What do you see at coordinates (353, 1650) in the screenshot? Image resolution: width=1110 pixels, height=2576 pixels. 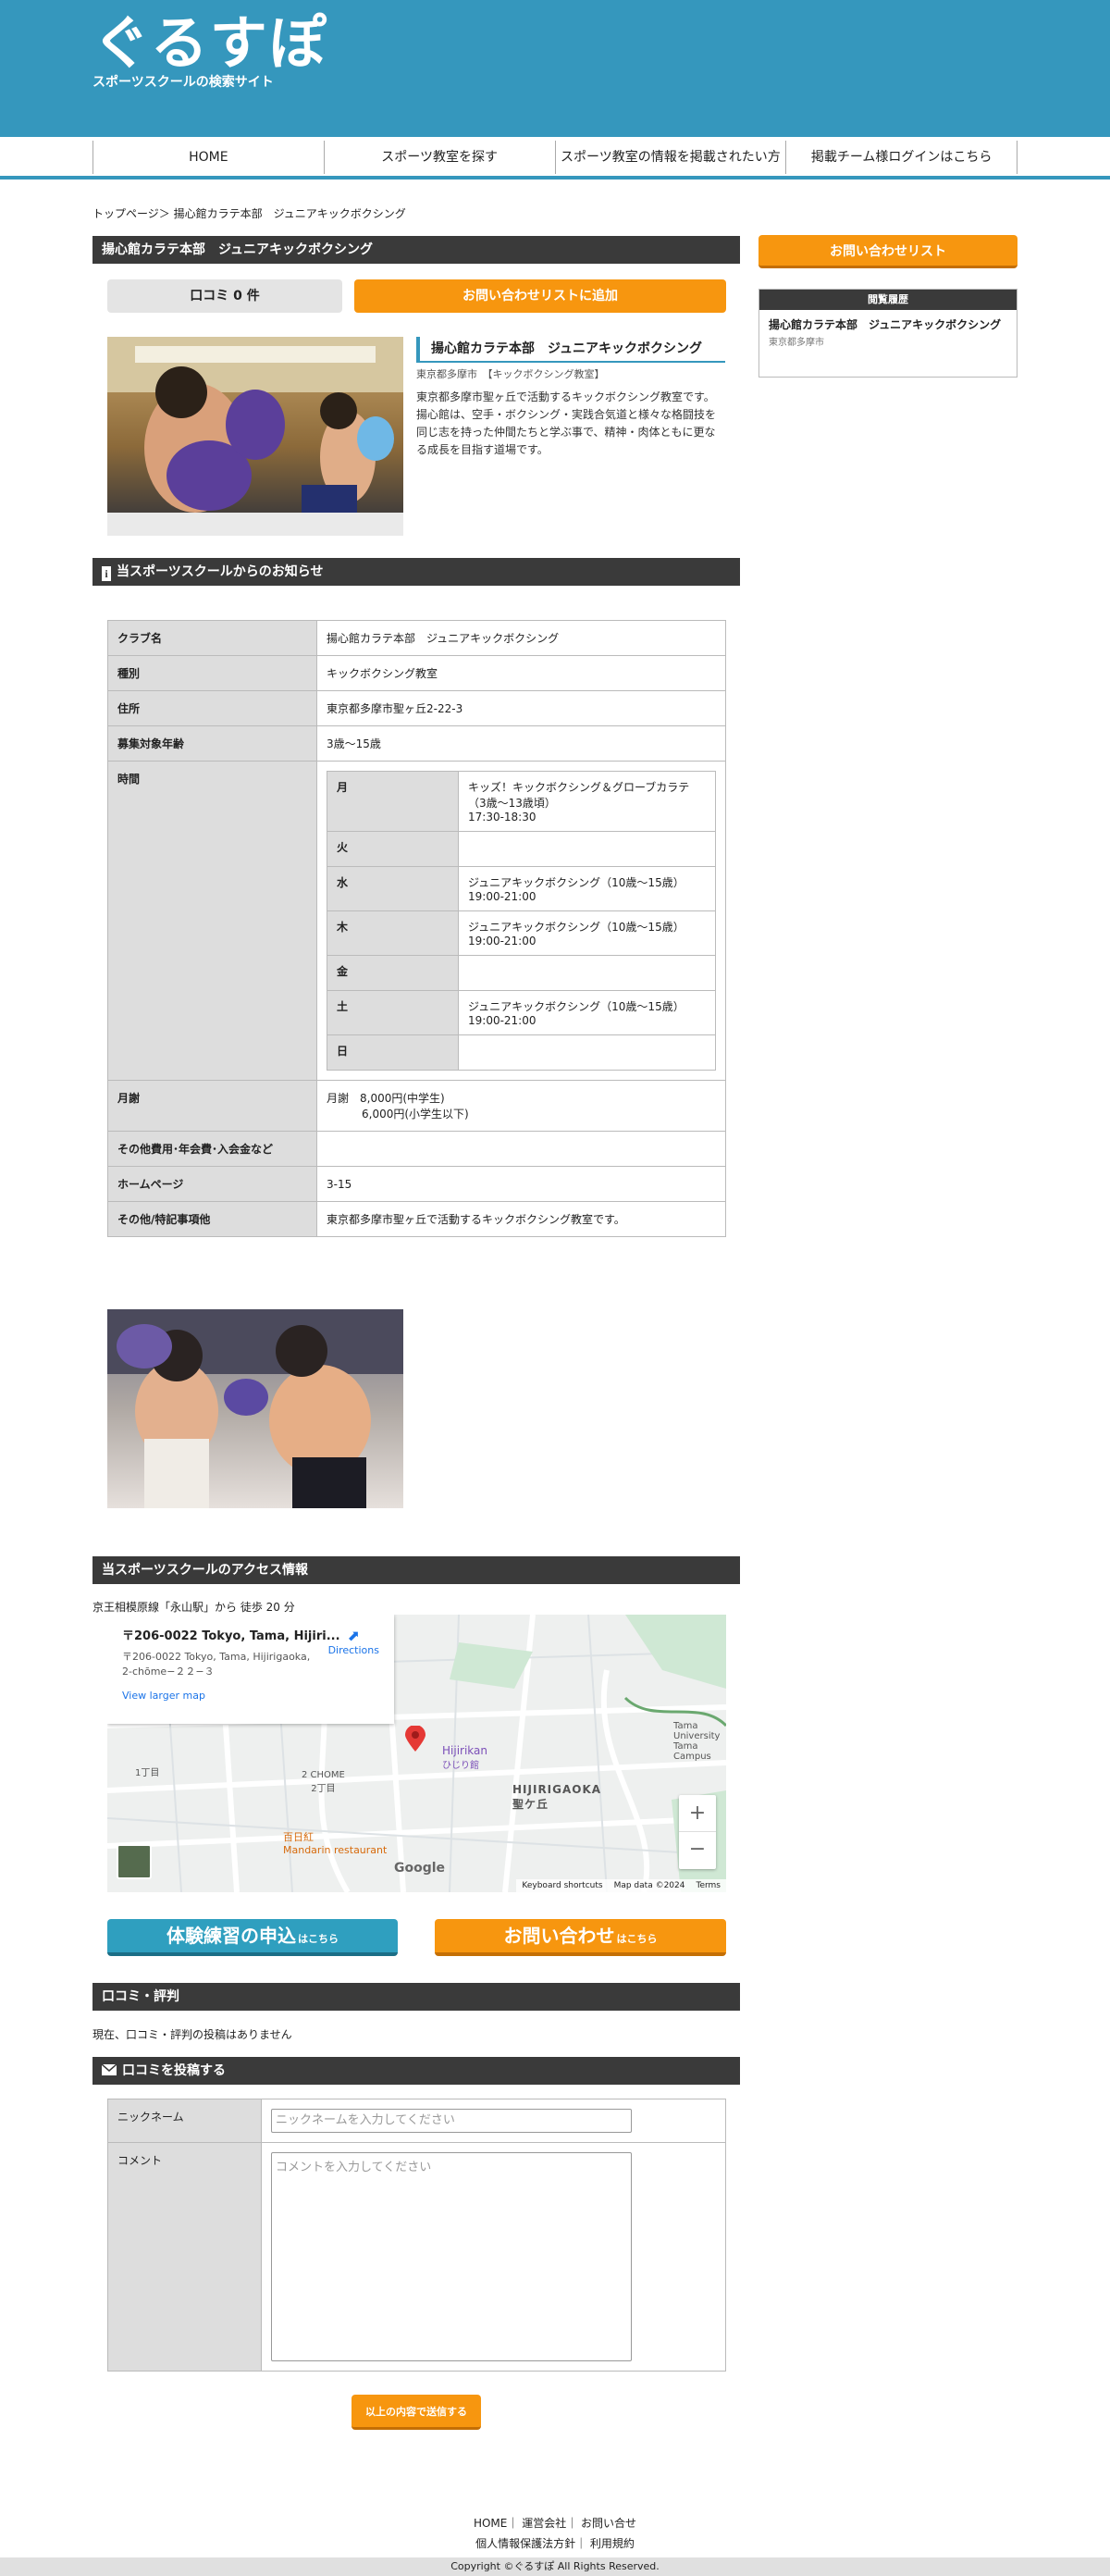 I see `directions-label: Directions` at bounding box center [353, 1650].